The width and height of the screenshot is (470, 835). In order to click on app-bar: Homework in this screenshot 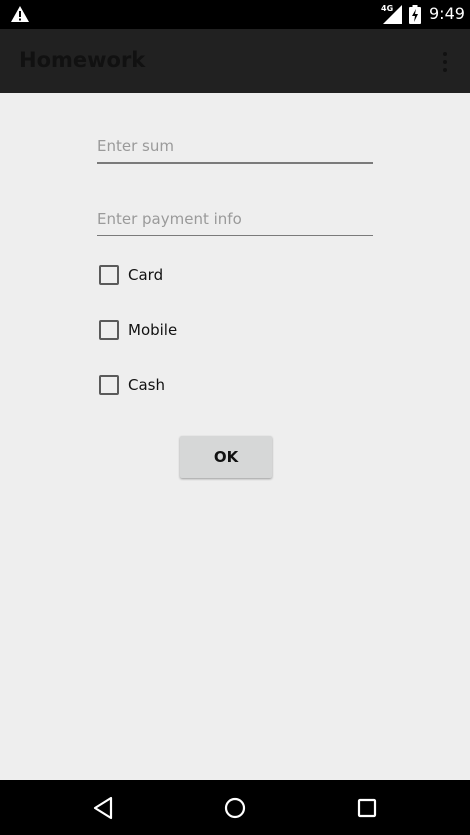, I will do `click(235, 61)`.